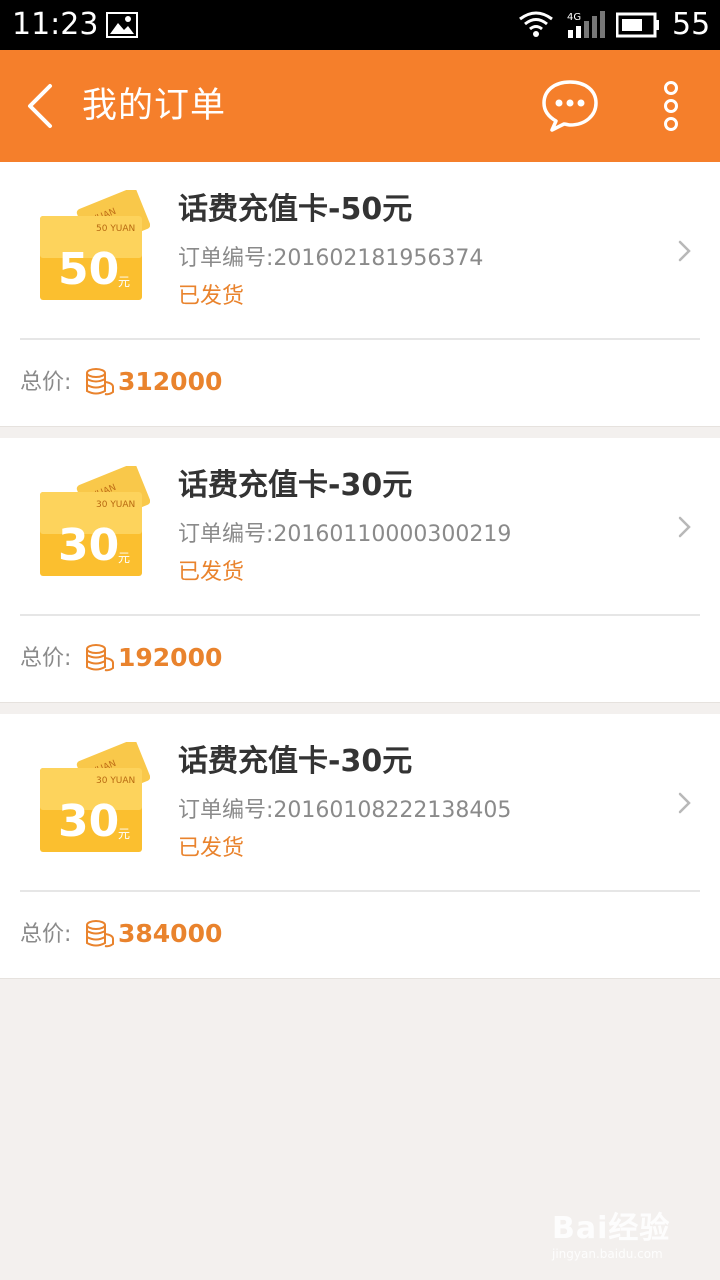 This screenshot has width=720, height=1280. I want to click on status-time: 11:23, so click(55, 24).